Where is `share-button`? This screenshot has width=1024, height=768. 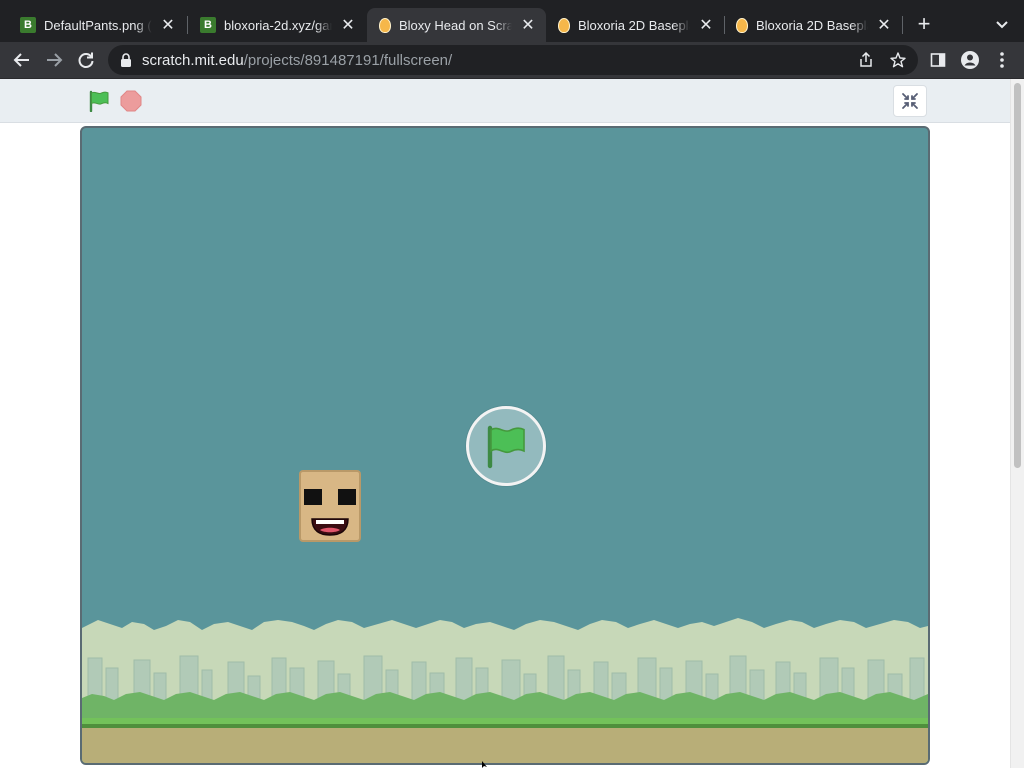 share-button is located at coordinates (866, 60).